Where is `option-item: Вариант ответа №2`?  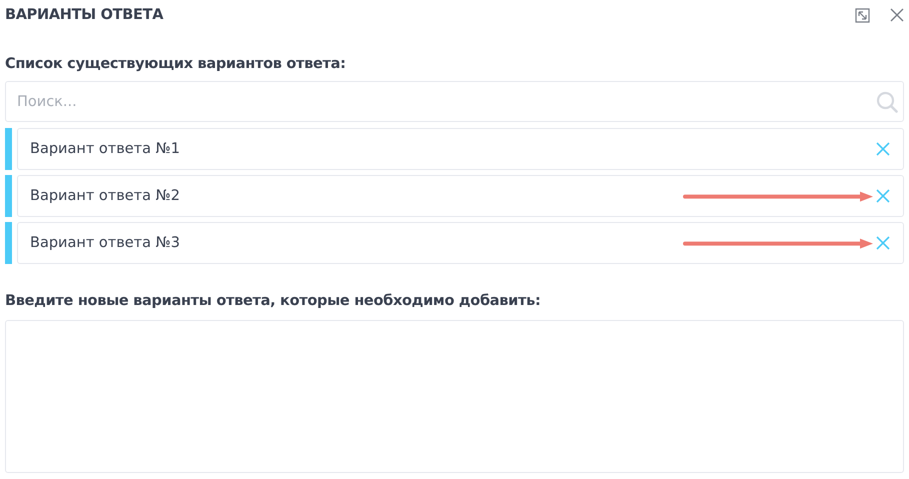
option-item: Вариант ответа №2 is located at coordinates (460, 196).